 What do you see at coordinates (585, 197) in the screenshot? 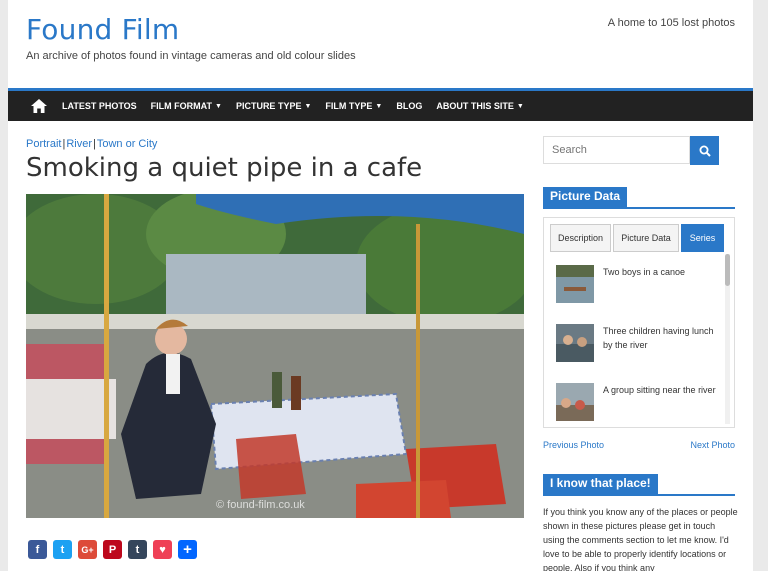
I see `widget-title: Picture Data` at bounding box center [585, 197].